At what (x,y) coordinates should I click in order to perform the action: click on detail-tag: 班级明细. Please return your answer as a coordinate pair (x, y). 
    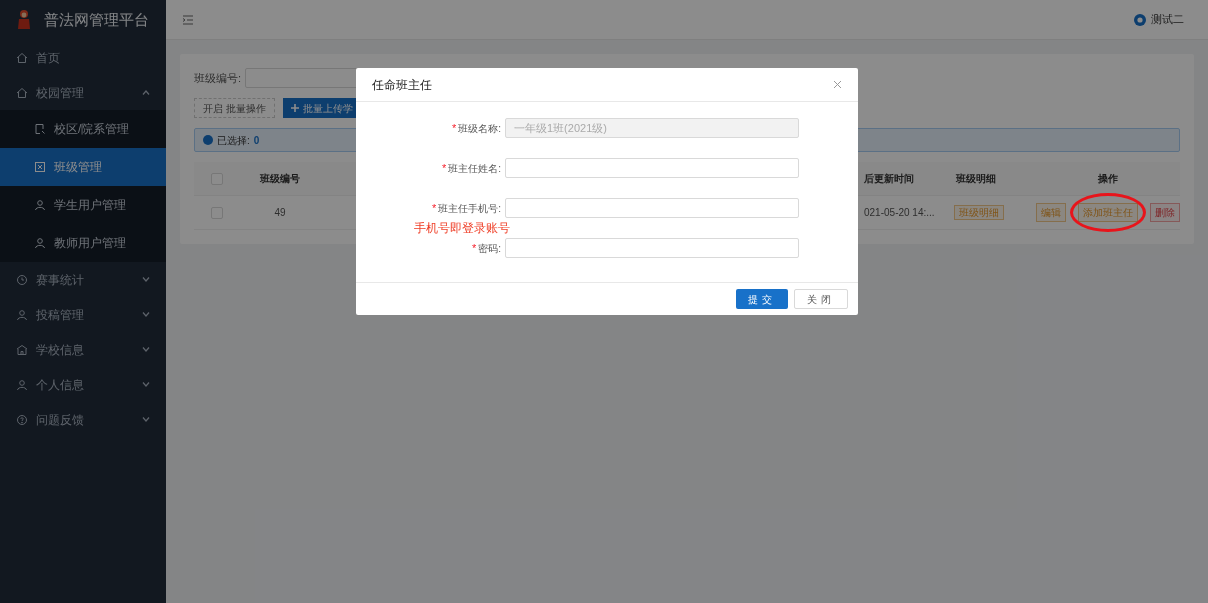
    Looking at the image, I should click on (979, 212).